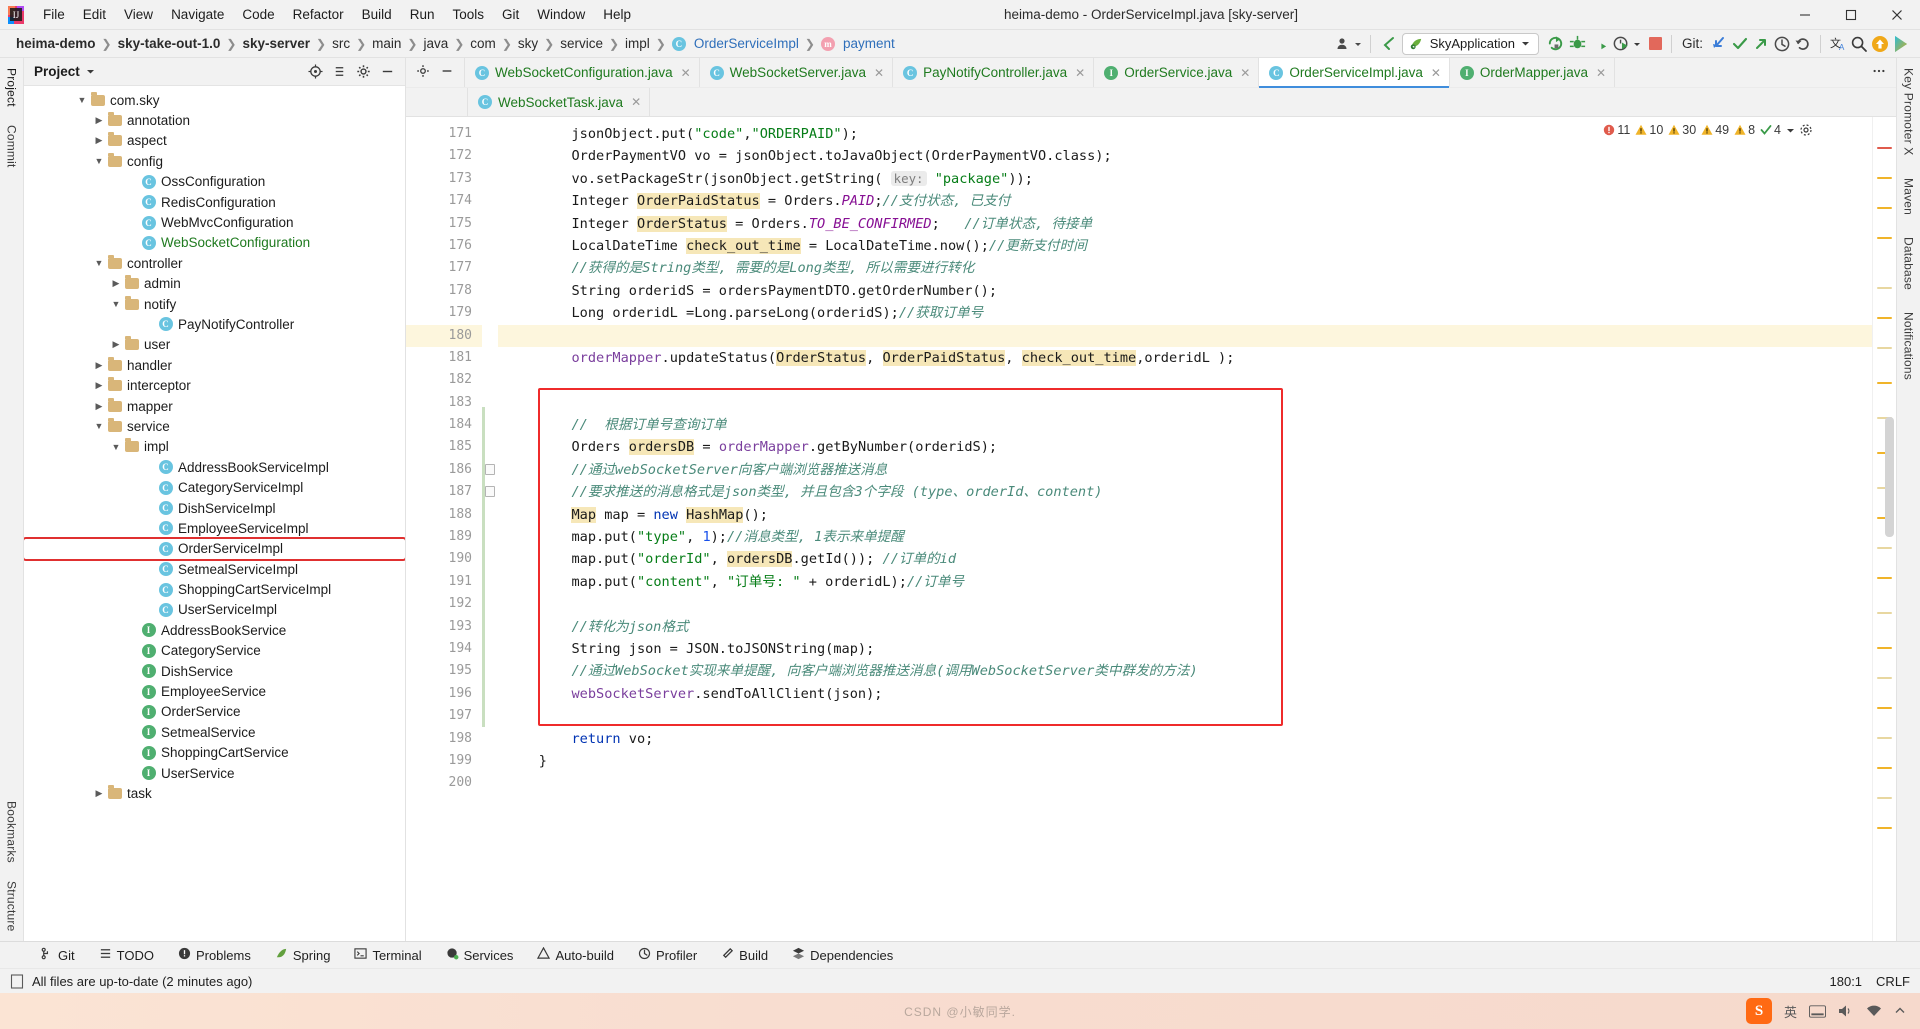  Describe the element at coordinates (1901, 44) in the screenshot. I see `ide-icon` at that location.